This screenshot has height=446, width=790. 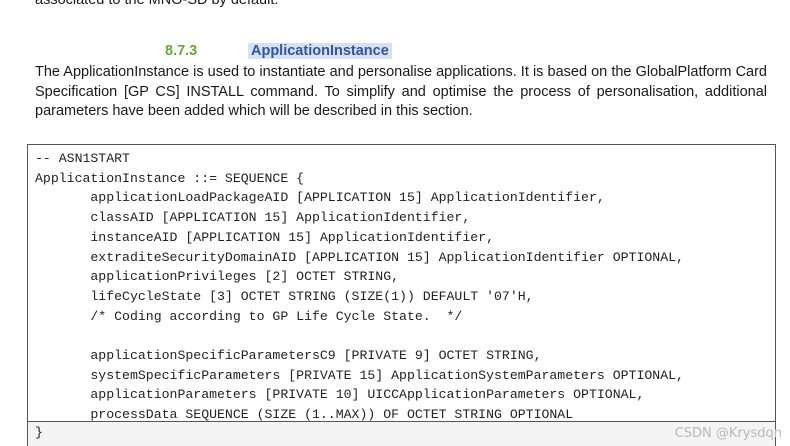 What do you see at coordinates (39, 432) in the screenshot?
I see `code-closing-brace: }` at bounding box center [39, 432].